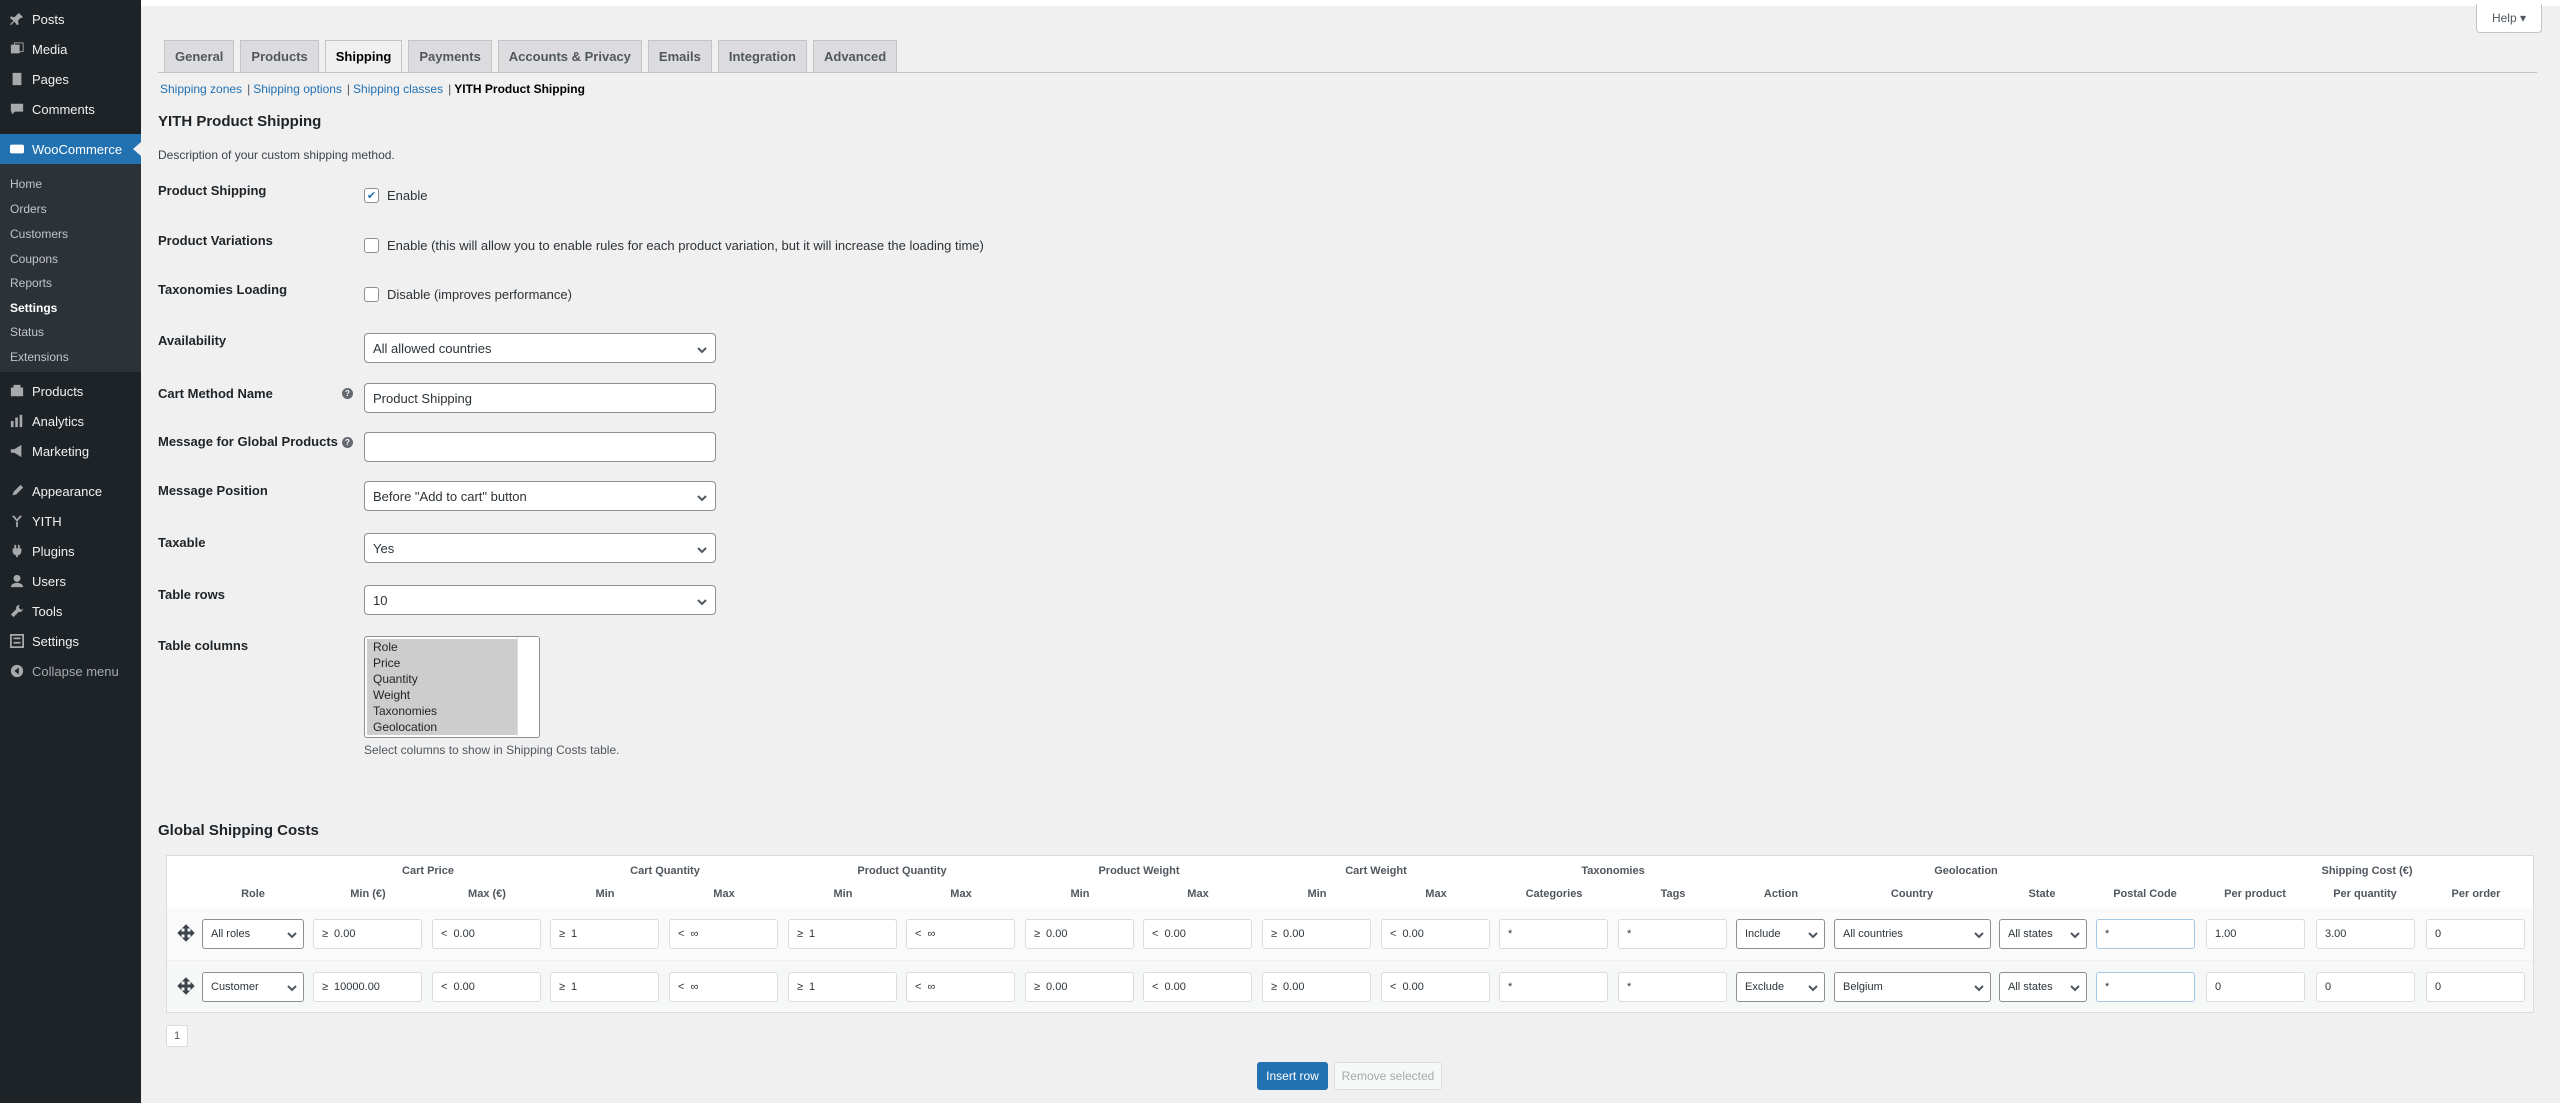 Image resolution: width=2560 pixels, height=1103 pixels. What do you see at coordinates (70, 149) in the screenshot?
I see `menu-woocommerce: WooCommerce` at bounding box center [70, 149].